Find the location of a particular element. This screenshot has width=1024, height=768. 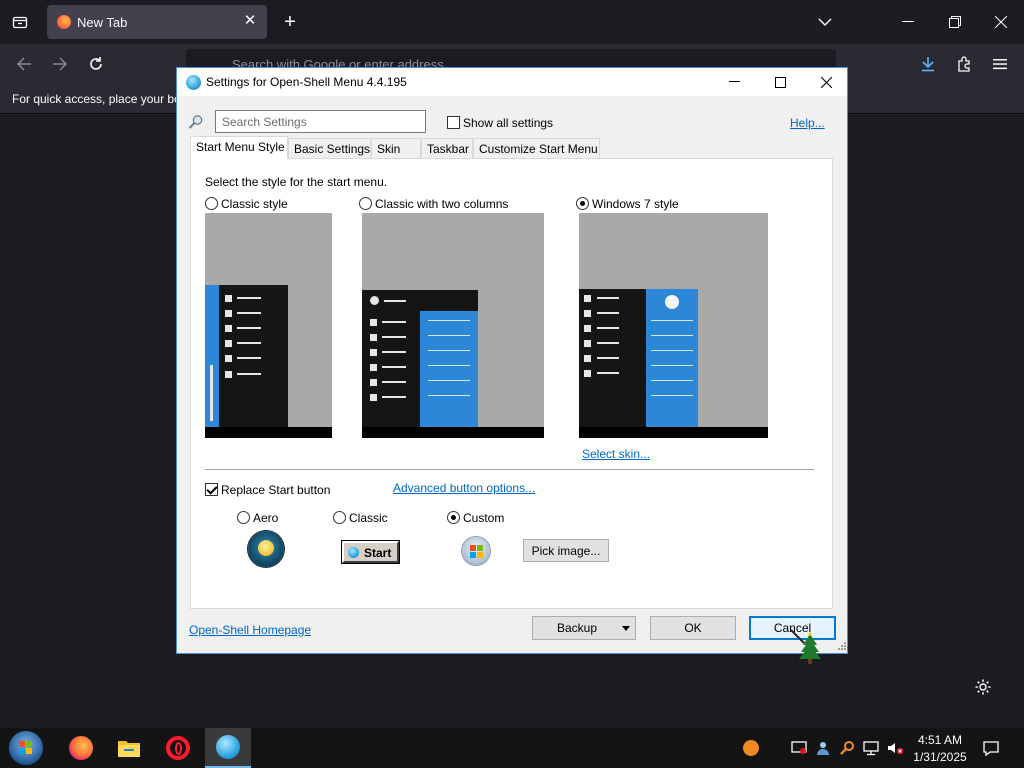

tab-start-menu-style: Start Menu Style is located at coordinates (239, 147).